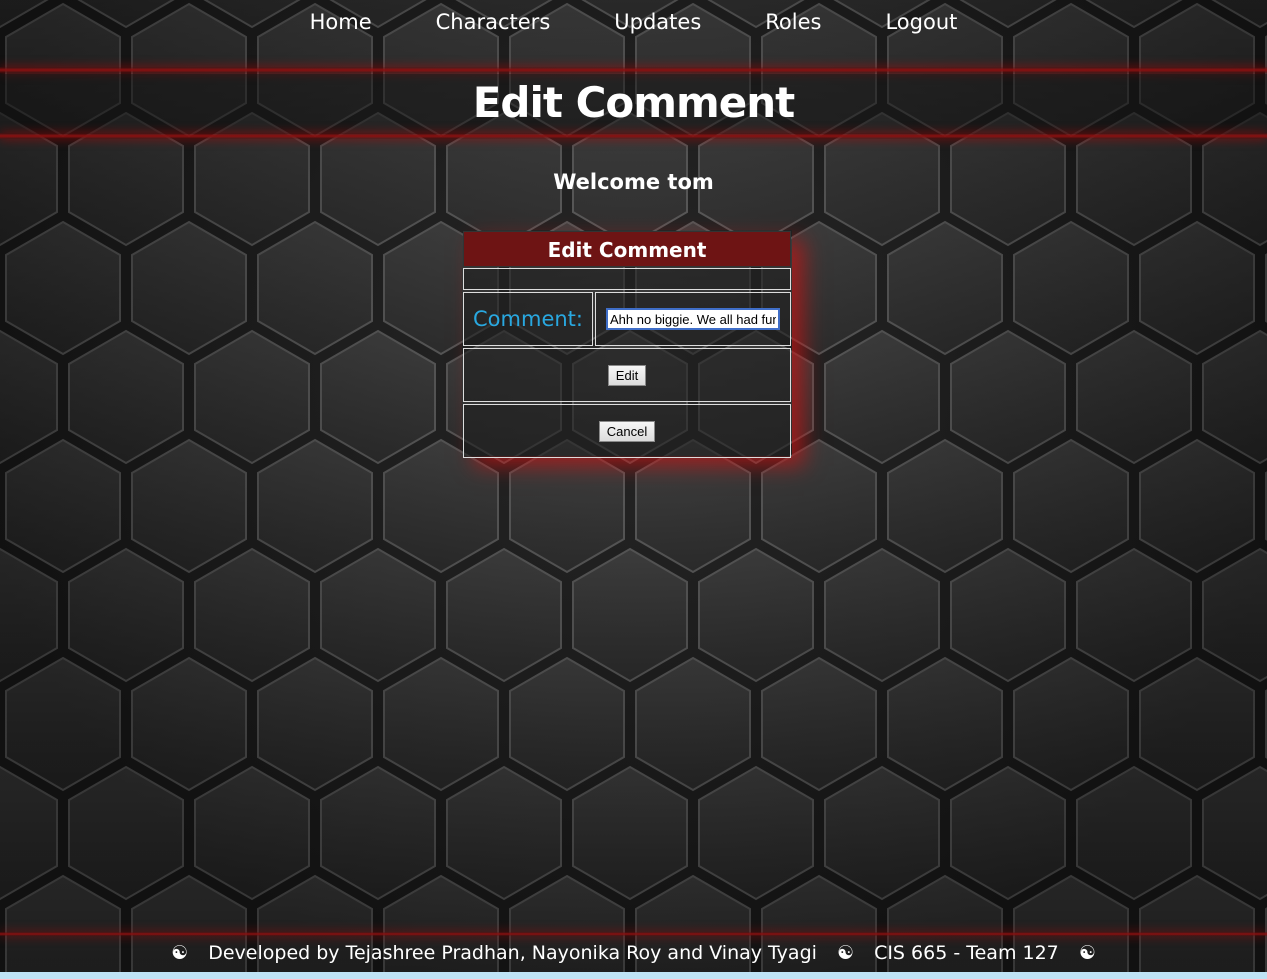 The image size is (1267, 979). Describe the element at coordinates (627, 249) in the screenshot. I see `form-header: Edit Comment` at that location.